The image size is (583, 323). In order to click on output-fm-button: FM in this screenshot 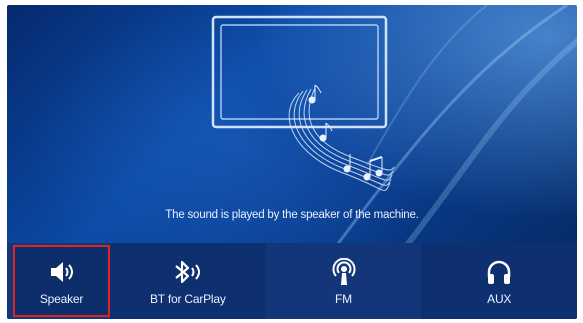, I will do `click(344, 281)`.